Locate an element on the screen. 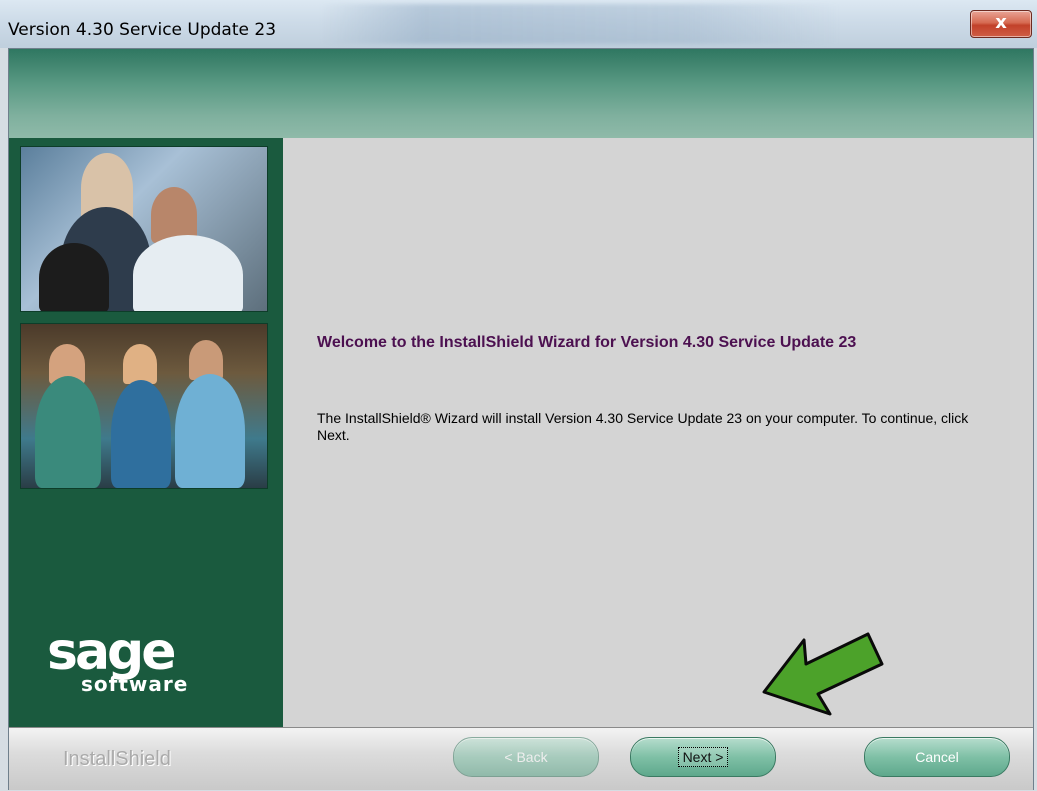 Image resolution: width=1037 pixels, height=791 pixels. cancel-button: Cancel is located at coordinates (937, 757).